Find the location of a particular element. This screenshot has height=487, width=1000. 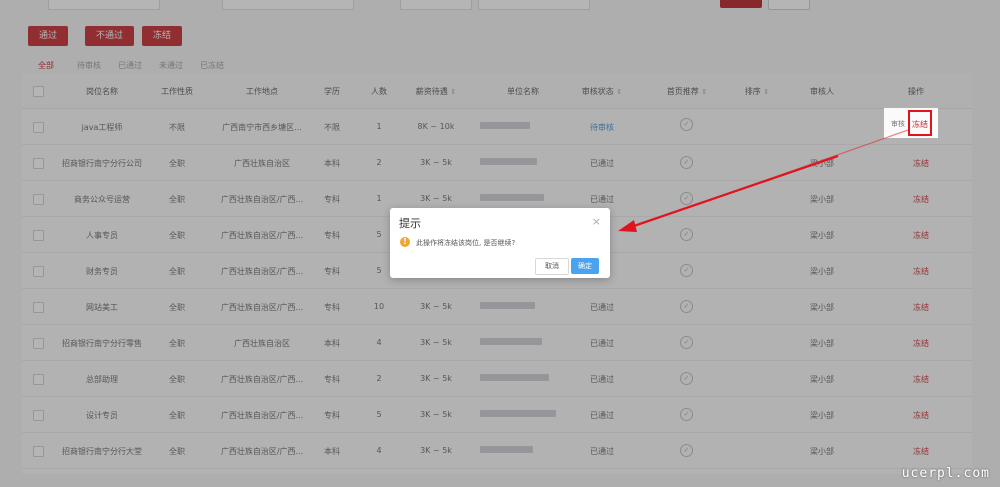

confirm-dialog: 提示 × ! 此操作将冻结该岗位, 是否继续? 取消 确定 is located at coordinates (500, 243).